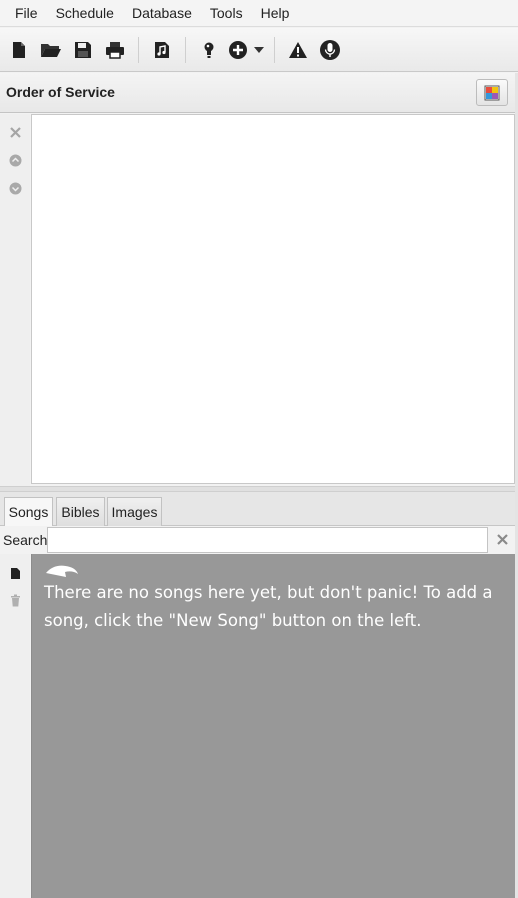 The image size is (518, 898). I want to click on search-input, so click(267, 540).